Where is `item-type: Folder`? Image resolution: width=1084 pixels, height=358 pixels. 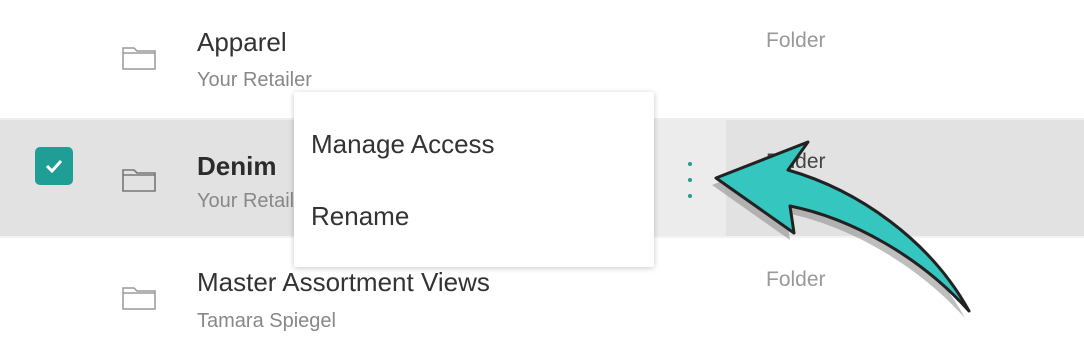 item-type: Folder is located at coordinates (796, 40).